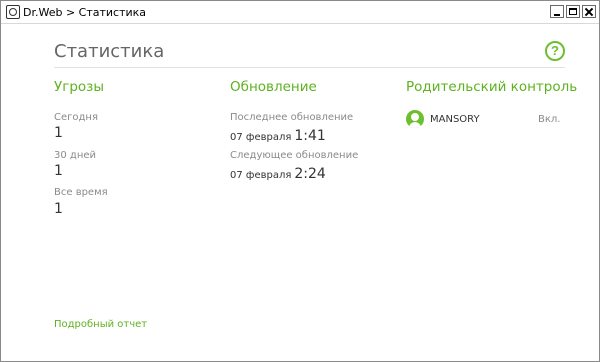 The width and height of the screenshot is (600, 362). What do you see at coordinates (58, 133) in the screenshot?
I see `threats-today-value: 1` at bounding box center [58, 133].